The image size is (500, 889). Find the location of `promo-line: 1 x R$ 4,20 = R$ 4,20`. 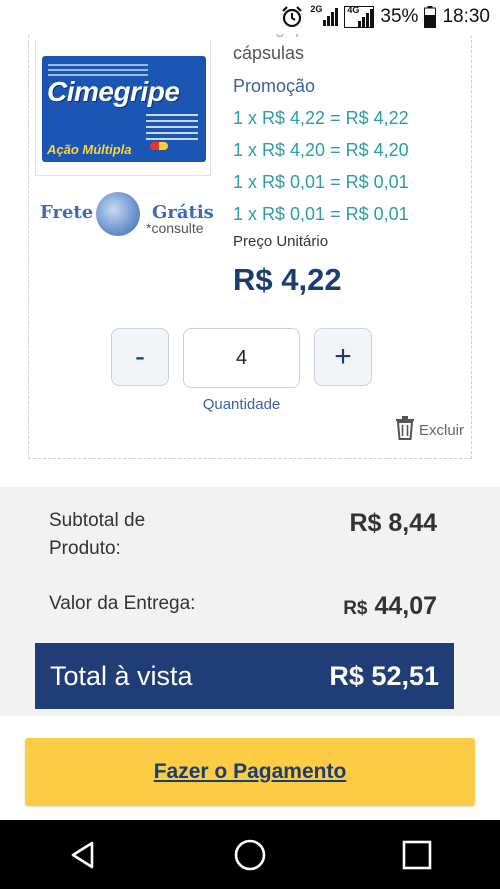

promo-line: 1 x R$ 4,20 = R$ 4,20 is located at coordinates (321, 150).